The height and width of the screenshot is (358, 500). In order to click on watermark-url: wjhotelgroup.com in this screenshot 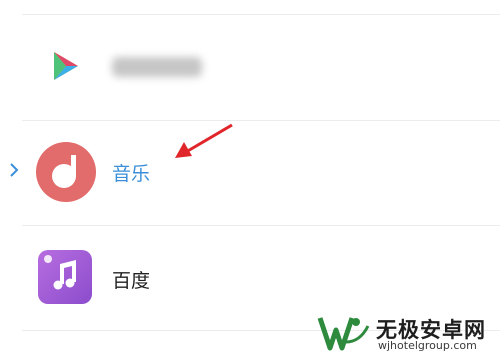, I will do `click(427, 345)`.